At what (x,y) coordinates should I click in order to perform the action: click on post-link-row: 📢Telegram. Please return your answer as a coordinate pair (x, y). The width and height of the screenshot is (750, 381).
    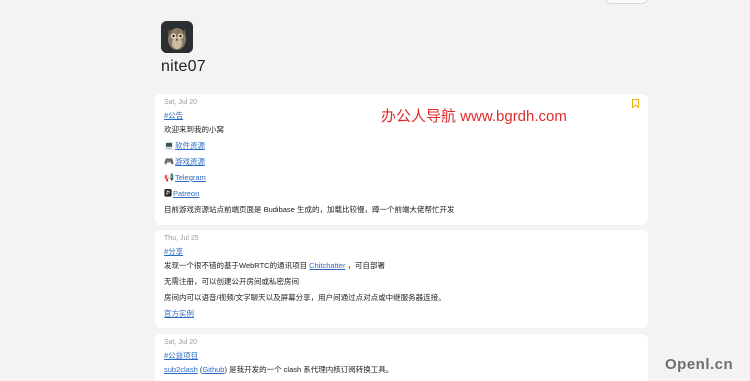
    Looking at the image, I should click on (401, 177).